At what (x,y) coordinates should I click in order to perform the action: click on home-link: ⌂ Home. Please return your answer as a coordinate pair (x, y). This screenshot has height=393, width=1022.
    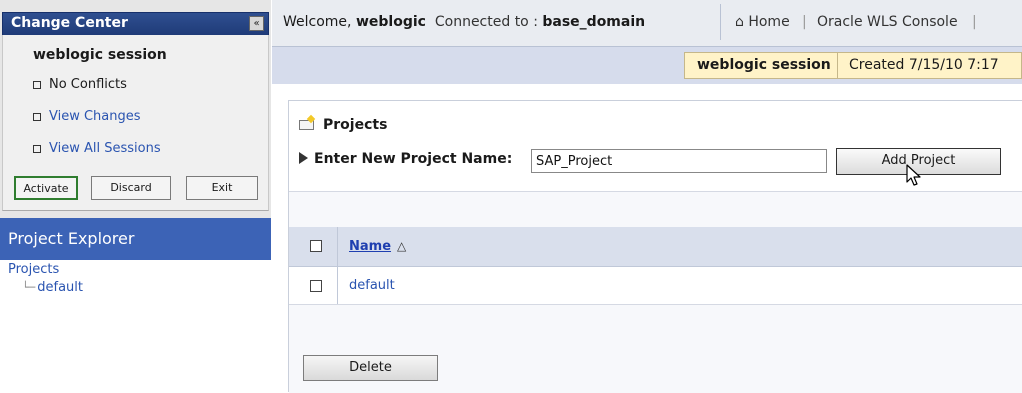
    Looking at the image, I should click on (762, 22).